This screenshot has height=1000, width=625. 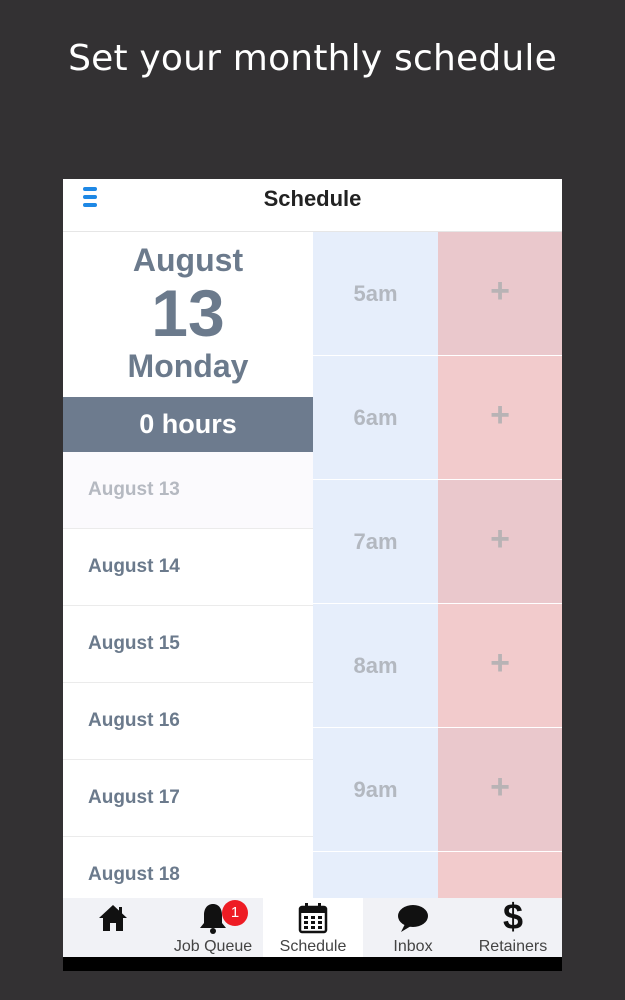 I want to click on dollar-icon: $, so click(x=513, y=916).